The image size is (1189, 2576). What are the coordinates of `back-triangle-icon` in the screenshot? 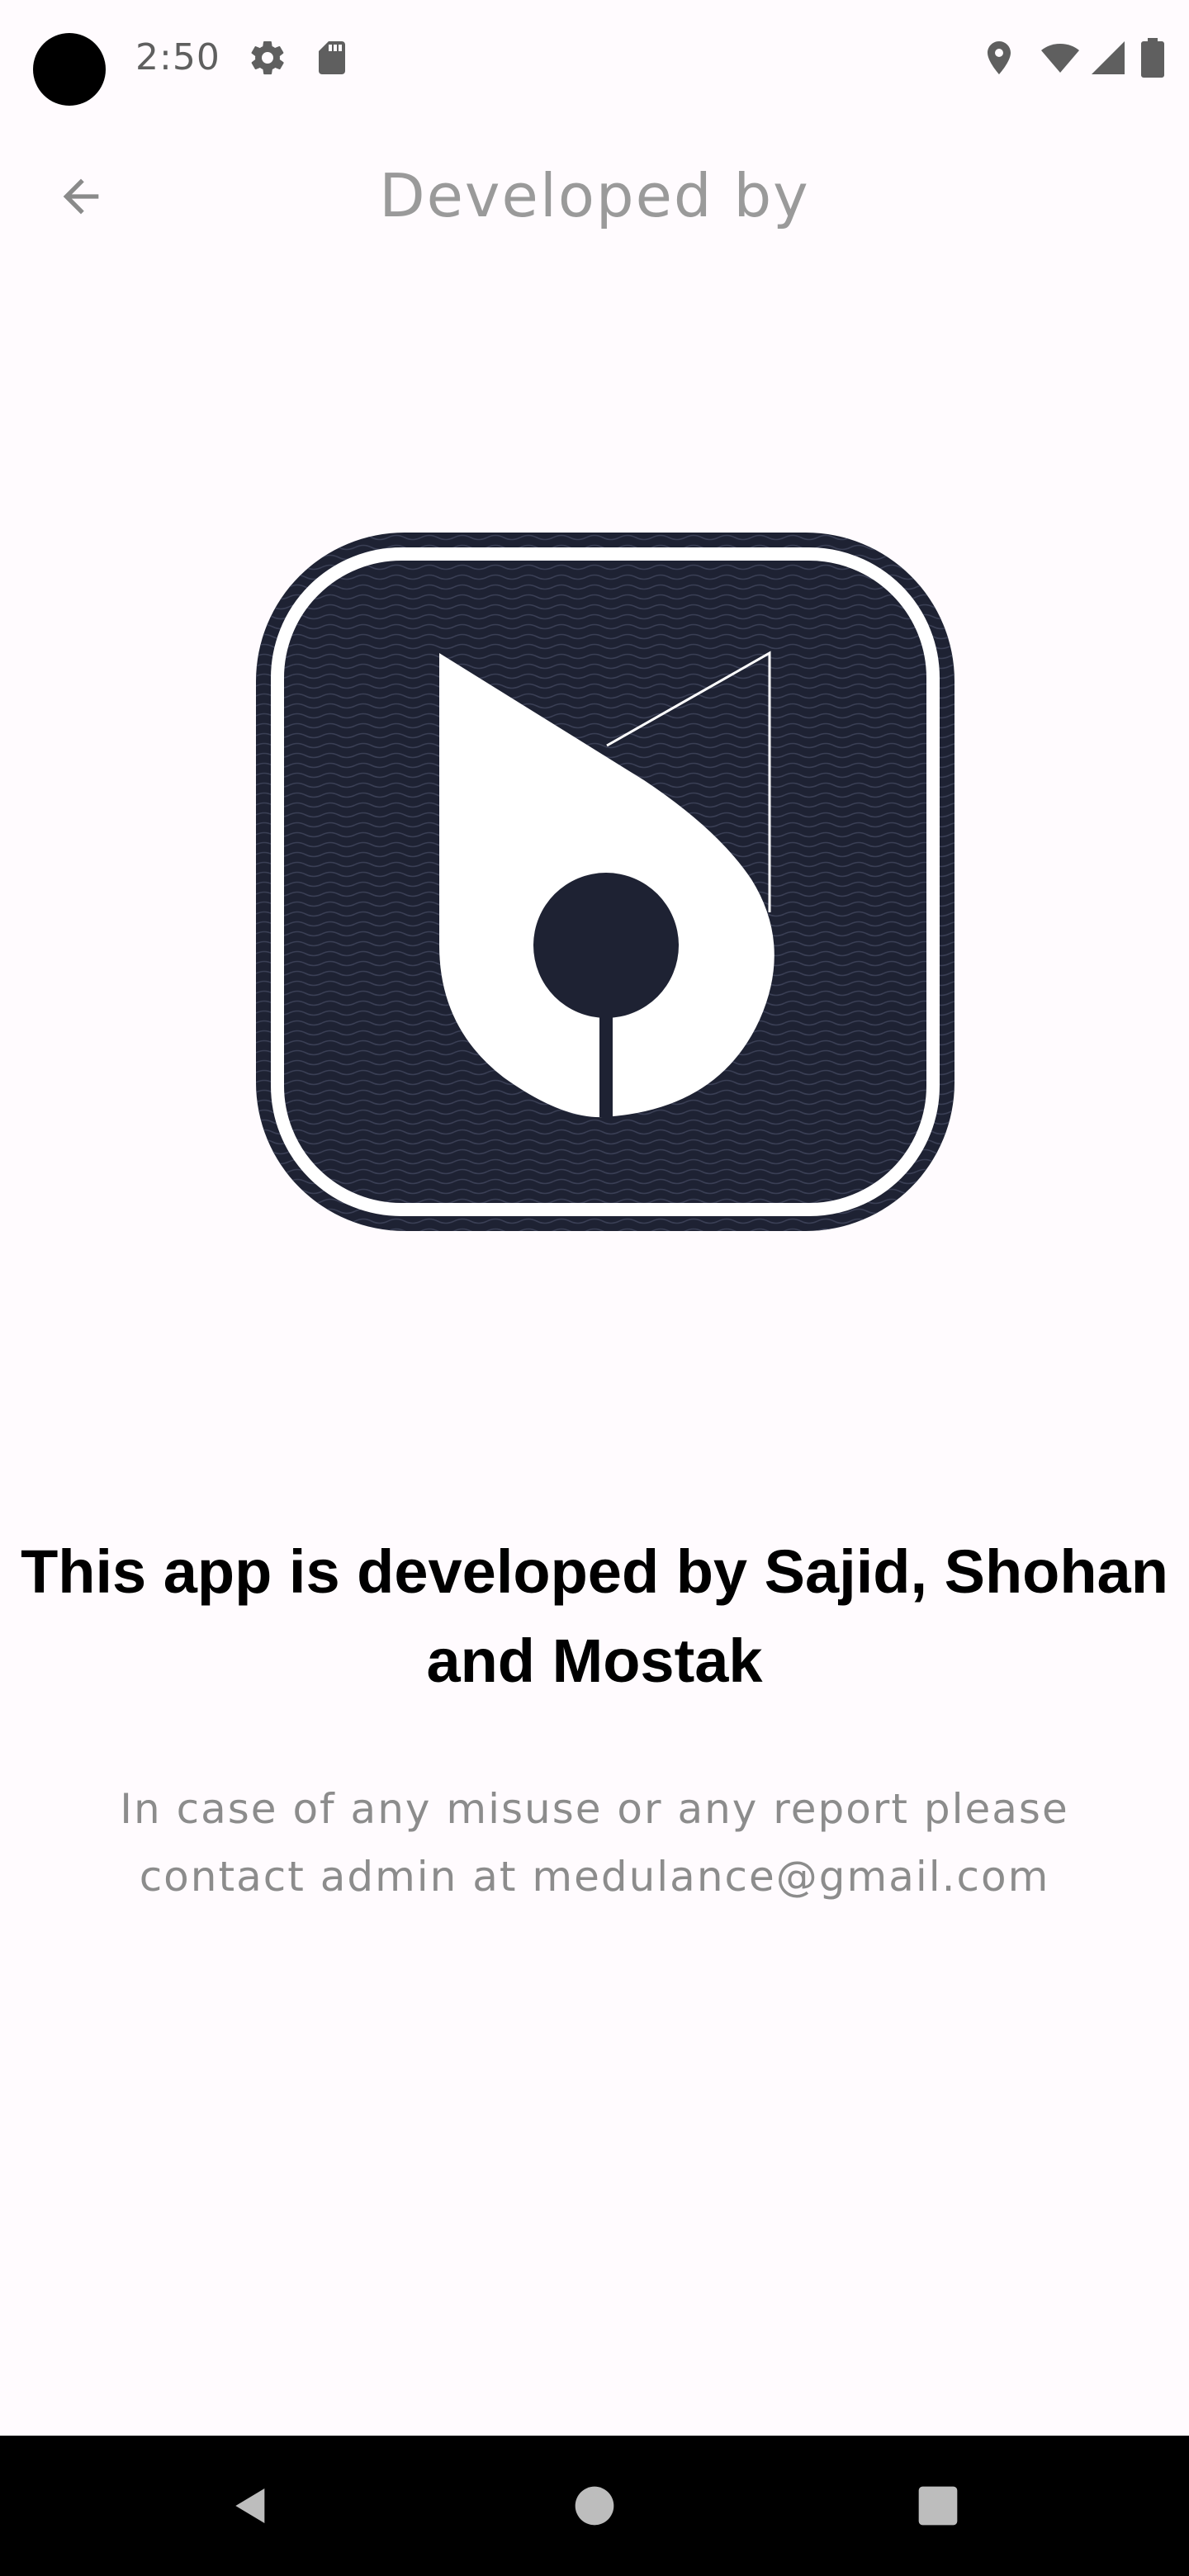 It's located at (250, 2505).